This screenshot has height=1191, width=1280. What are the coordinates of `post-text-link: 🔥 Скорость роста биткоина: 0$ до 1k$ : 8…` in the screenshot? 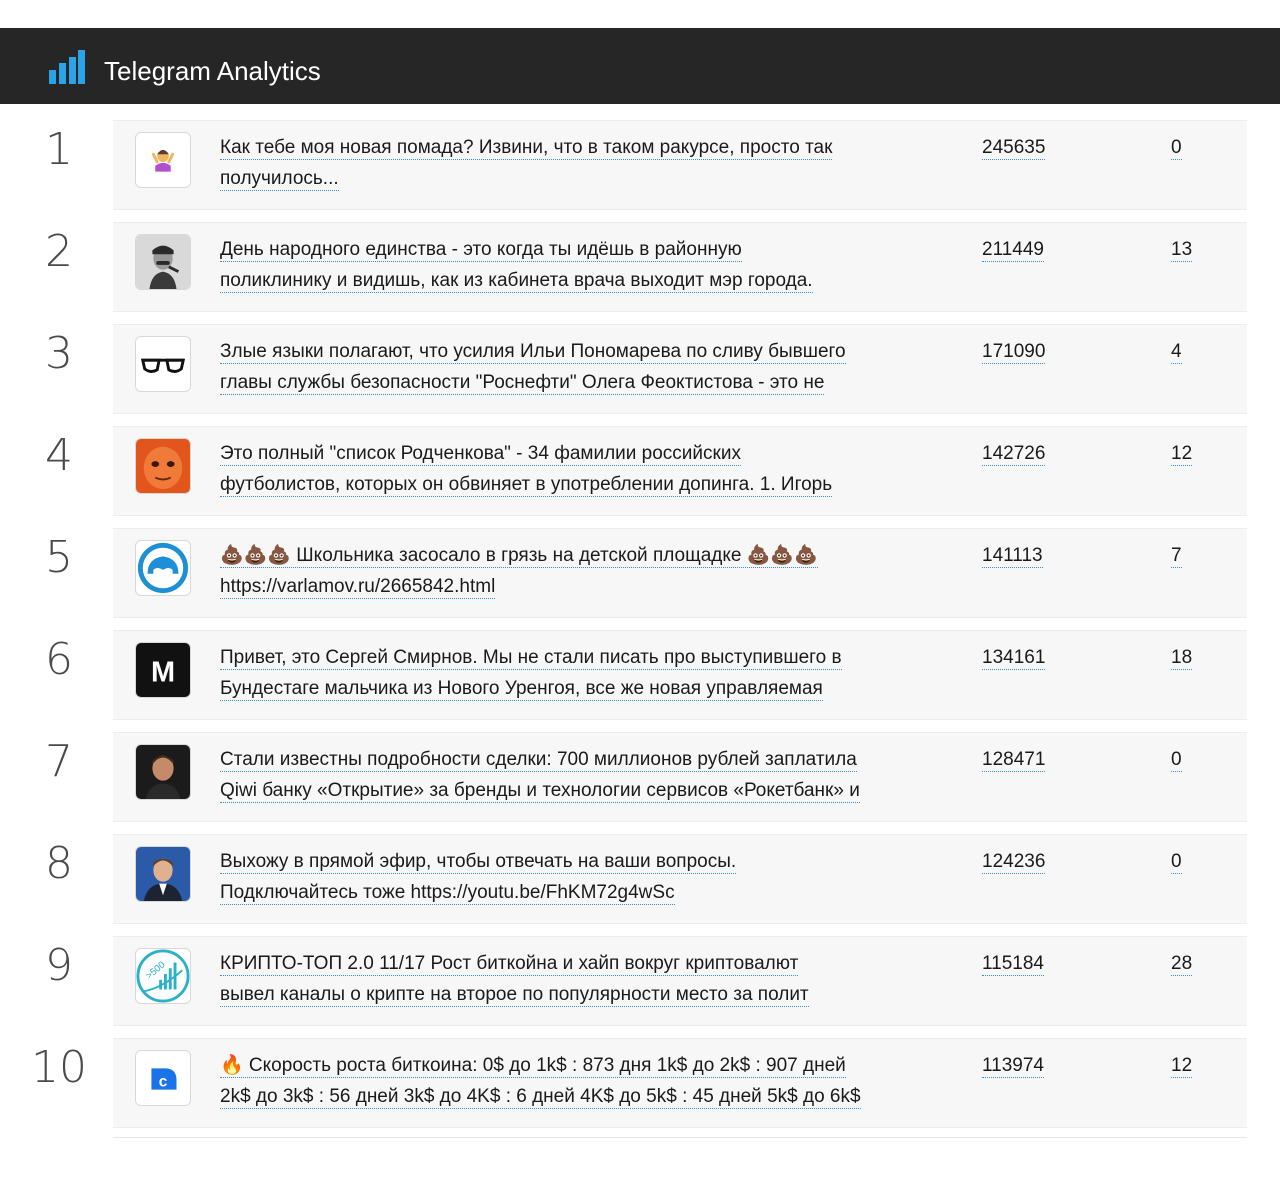 It's located at (580, 1081).